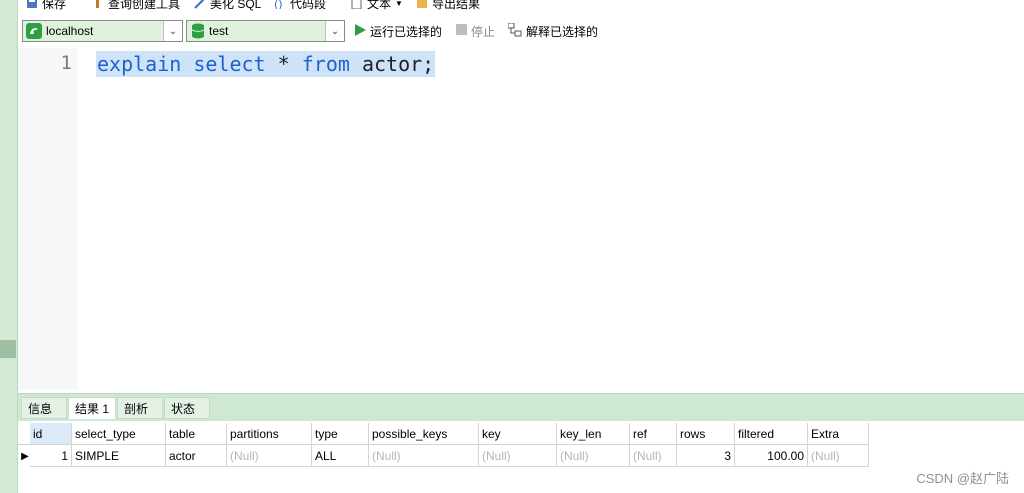 This screenshot has height=493, width=1024. What do you see at coordinates (196, 434) in the screenshot?
I see `column-header: table` at bounding box center [196, 434].